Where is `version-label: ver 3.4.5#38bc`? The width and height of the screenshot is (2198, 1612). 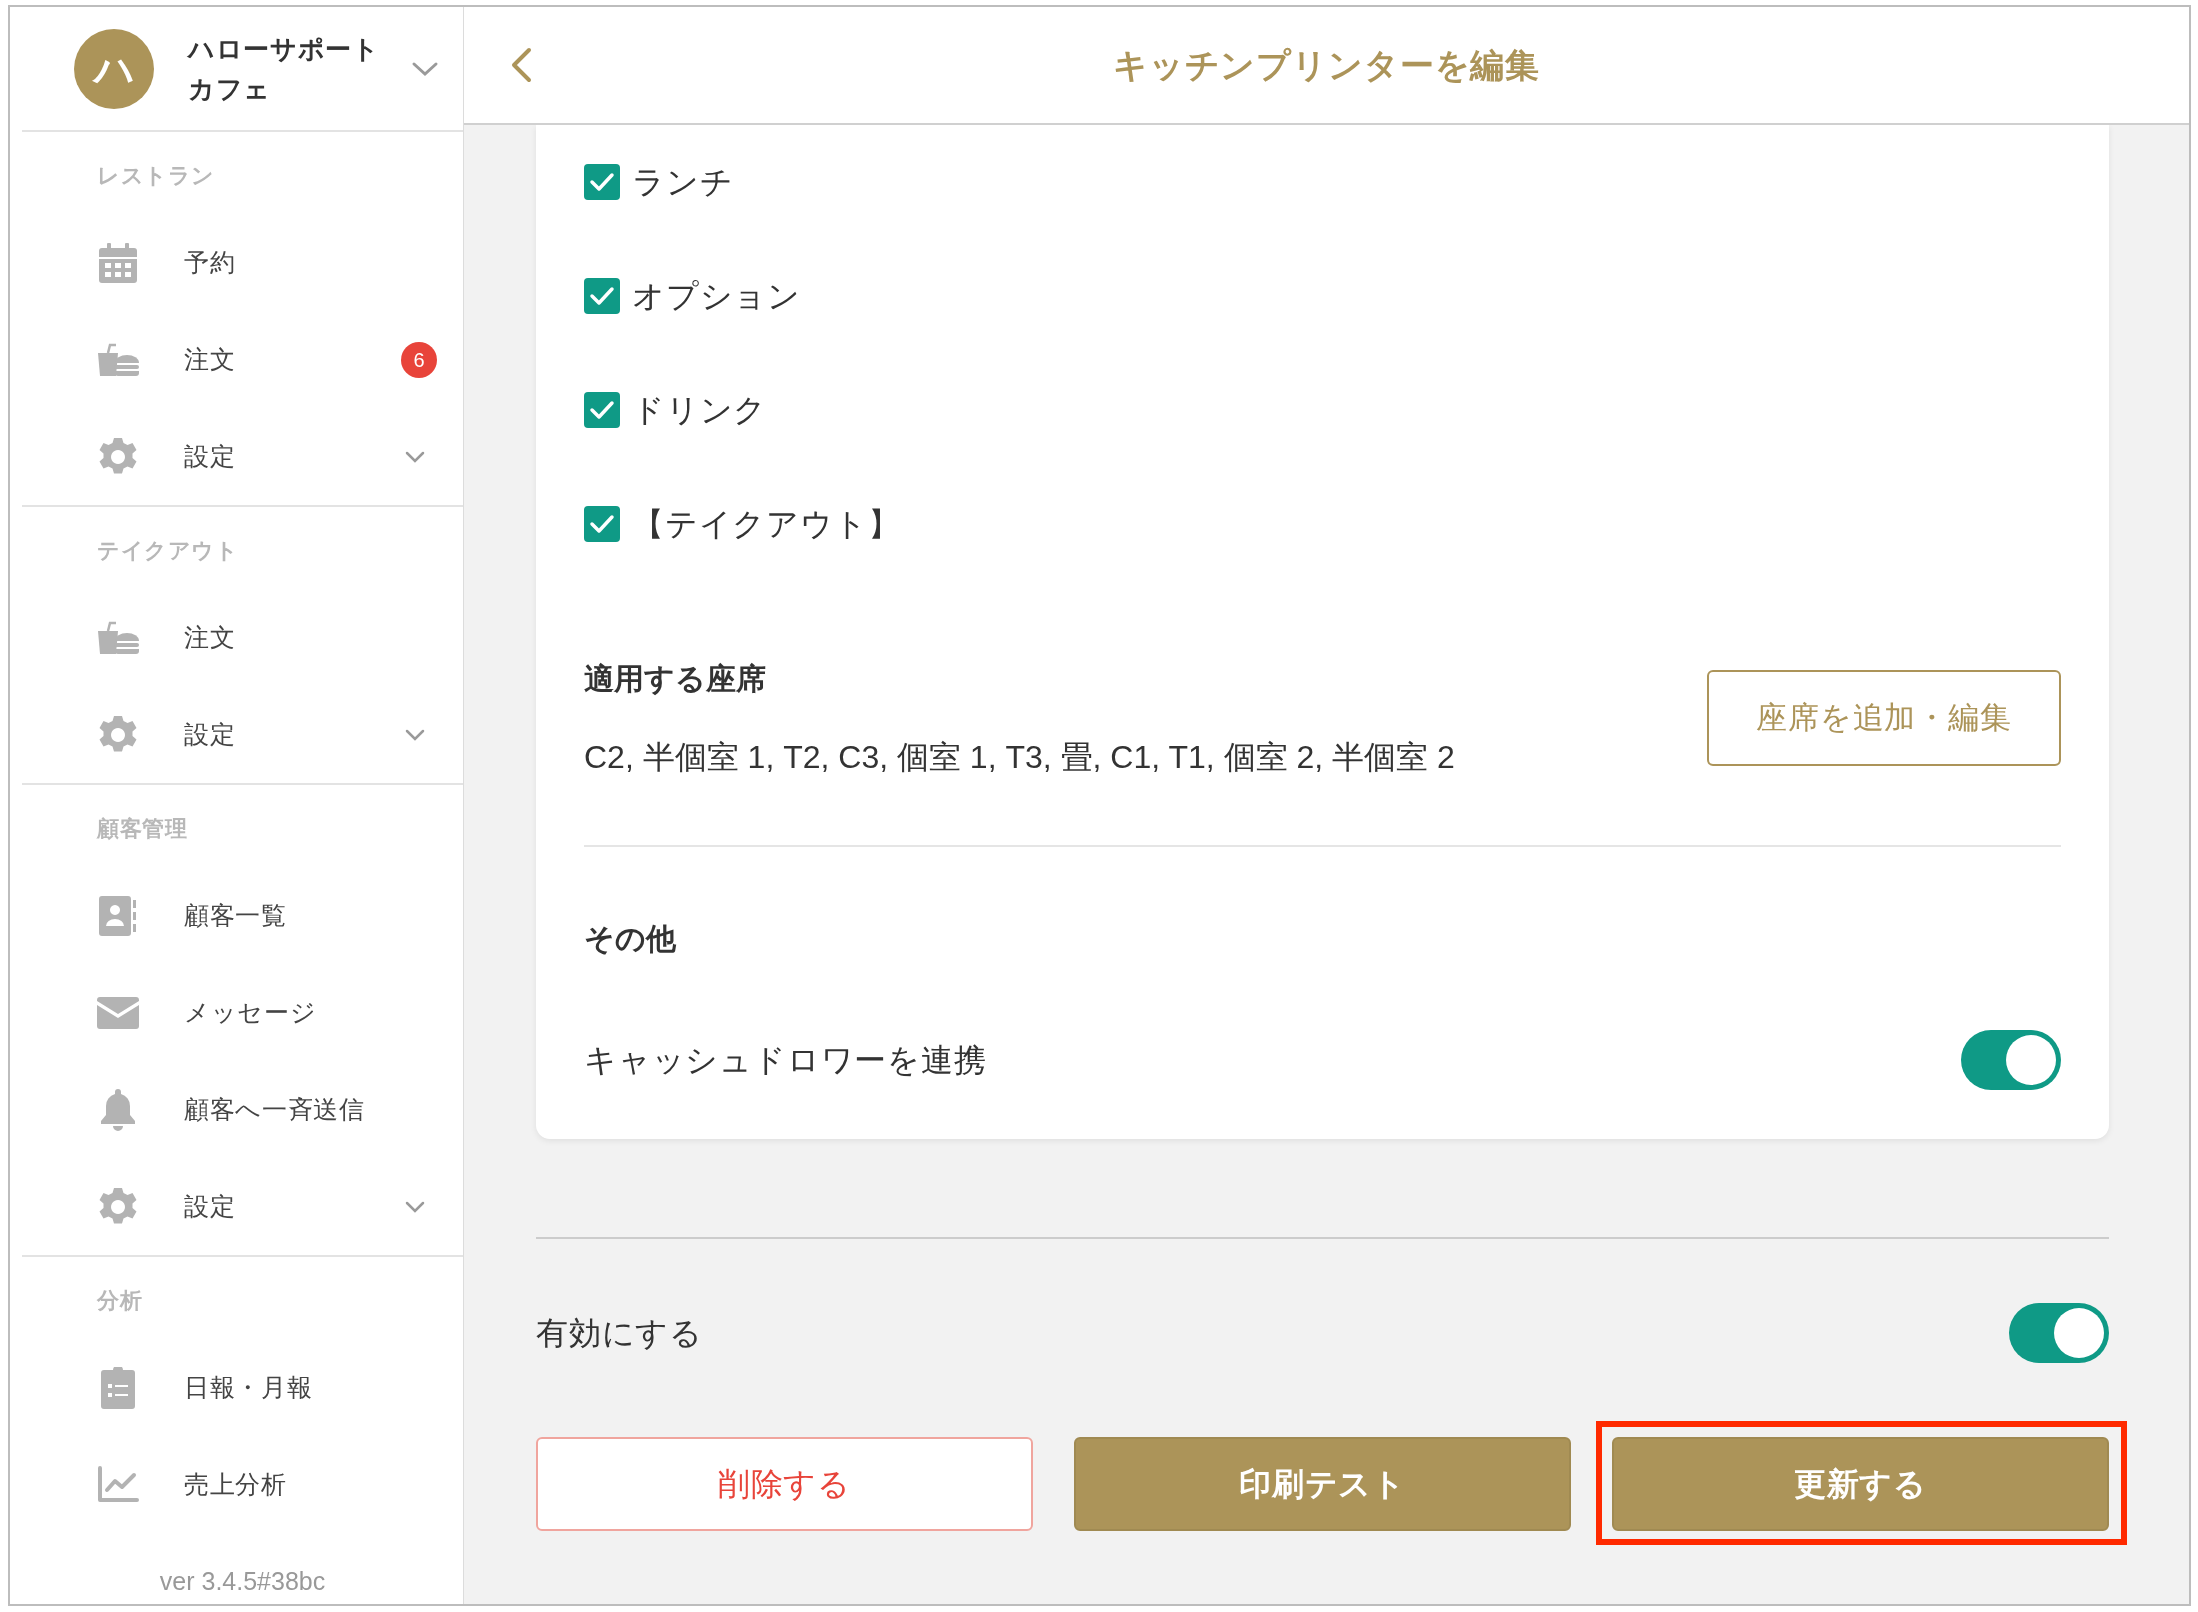 version-label: ver 3.4.5#38bc is located at coordinates (242, 1581).